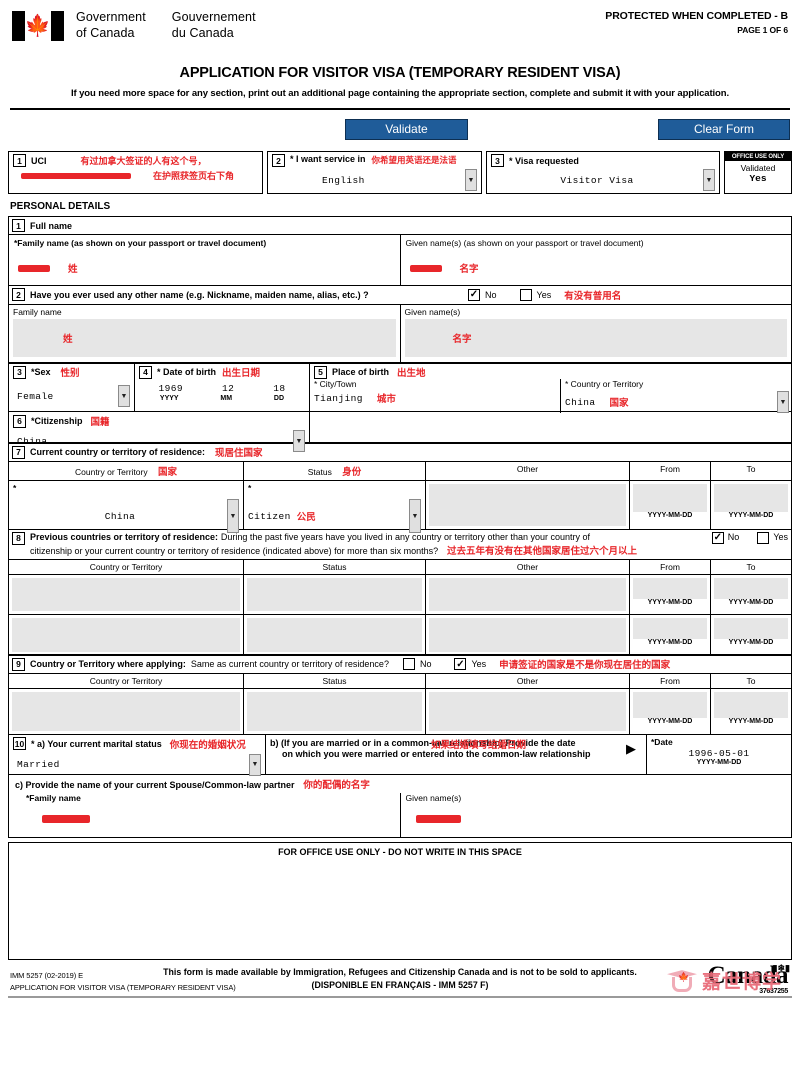 The height and width of the screenshot is (1065, 800). Describe the element at coordinates (696, 16) in the screenshot. I see `protected-label: PROTECTED WHEN COMPLETED - B` at that location.